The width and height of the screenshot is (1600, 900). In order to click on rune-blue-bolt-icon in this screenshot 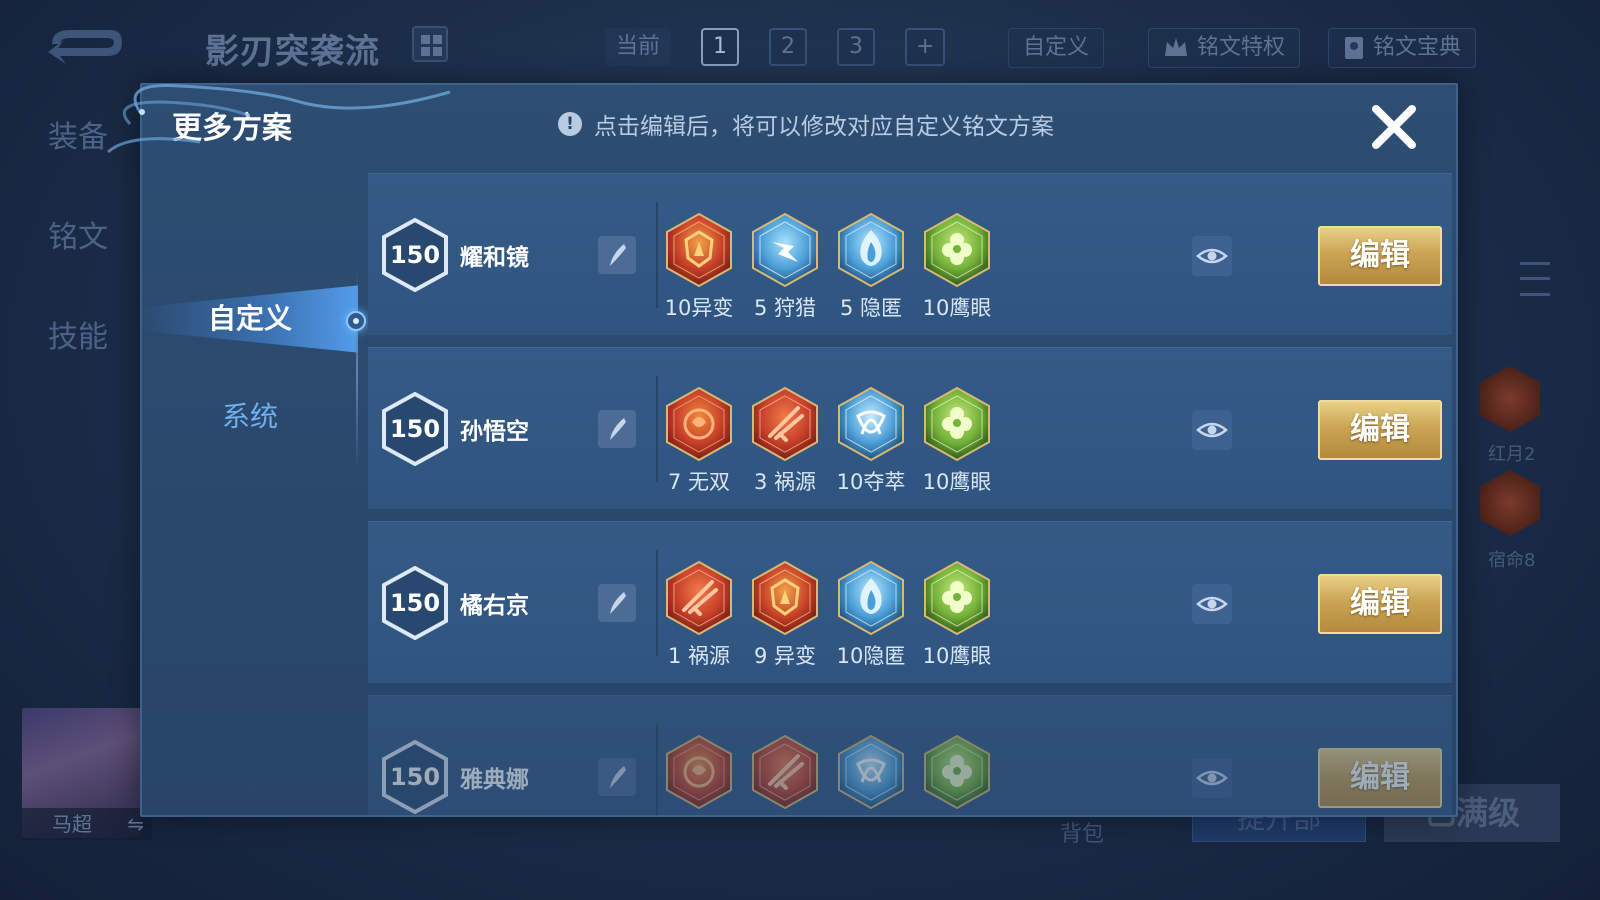, I will do `click(785, 250)`.